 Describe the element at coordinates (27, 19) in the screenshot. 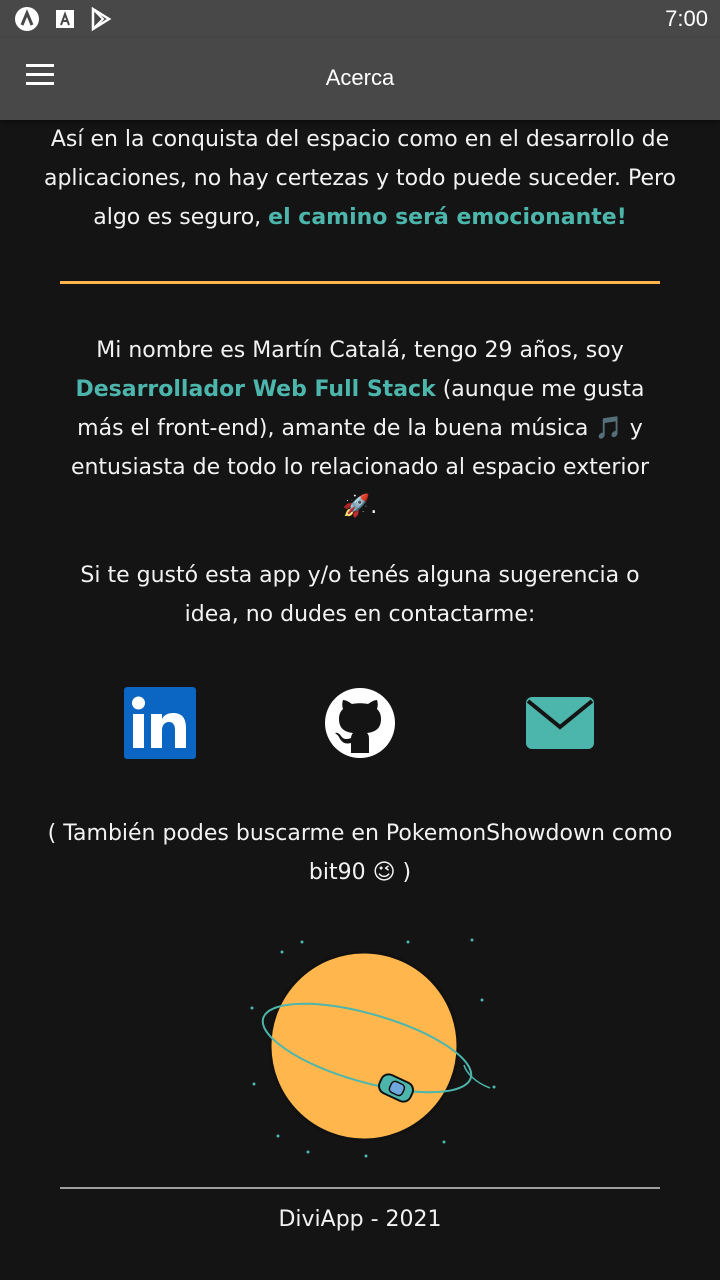

I see `app-icon` at that location.